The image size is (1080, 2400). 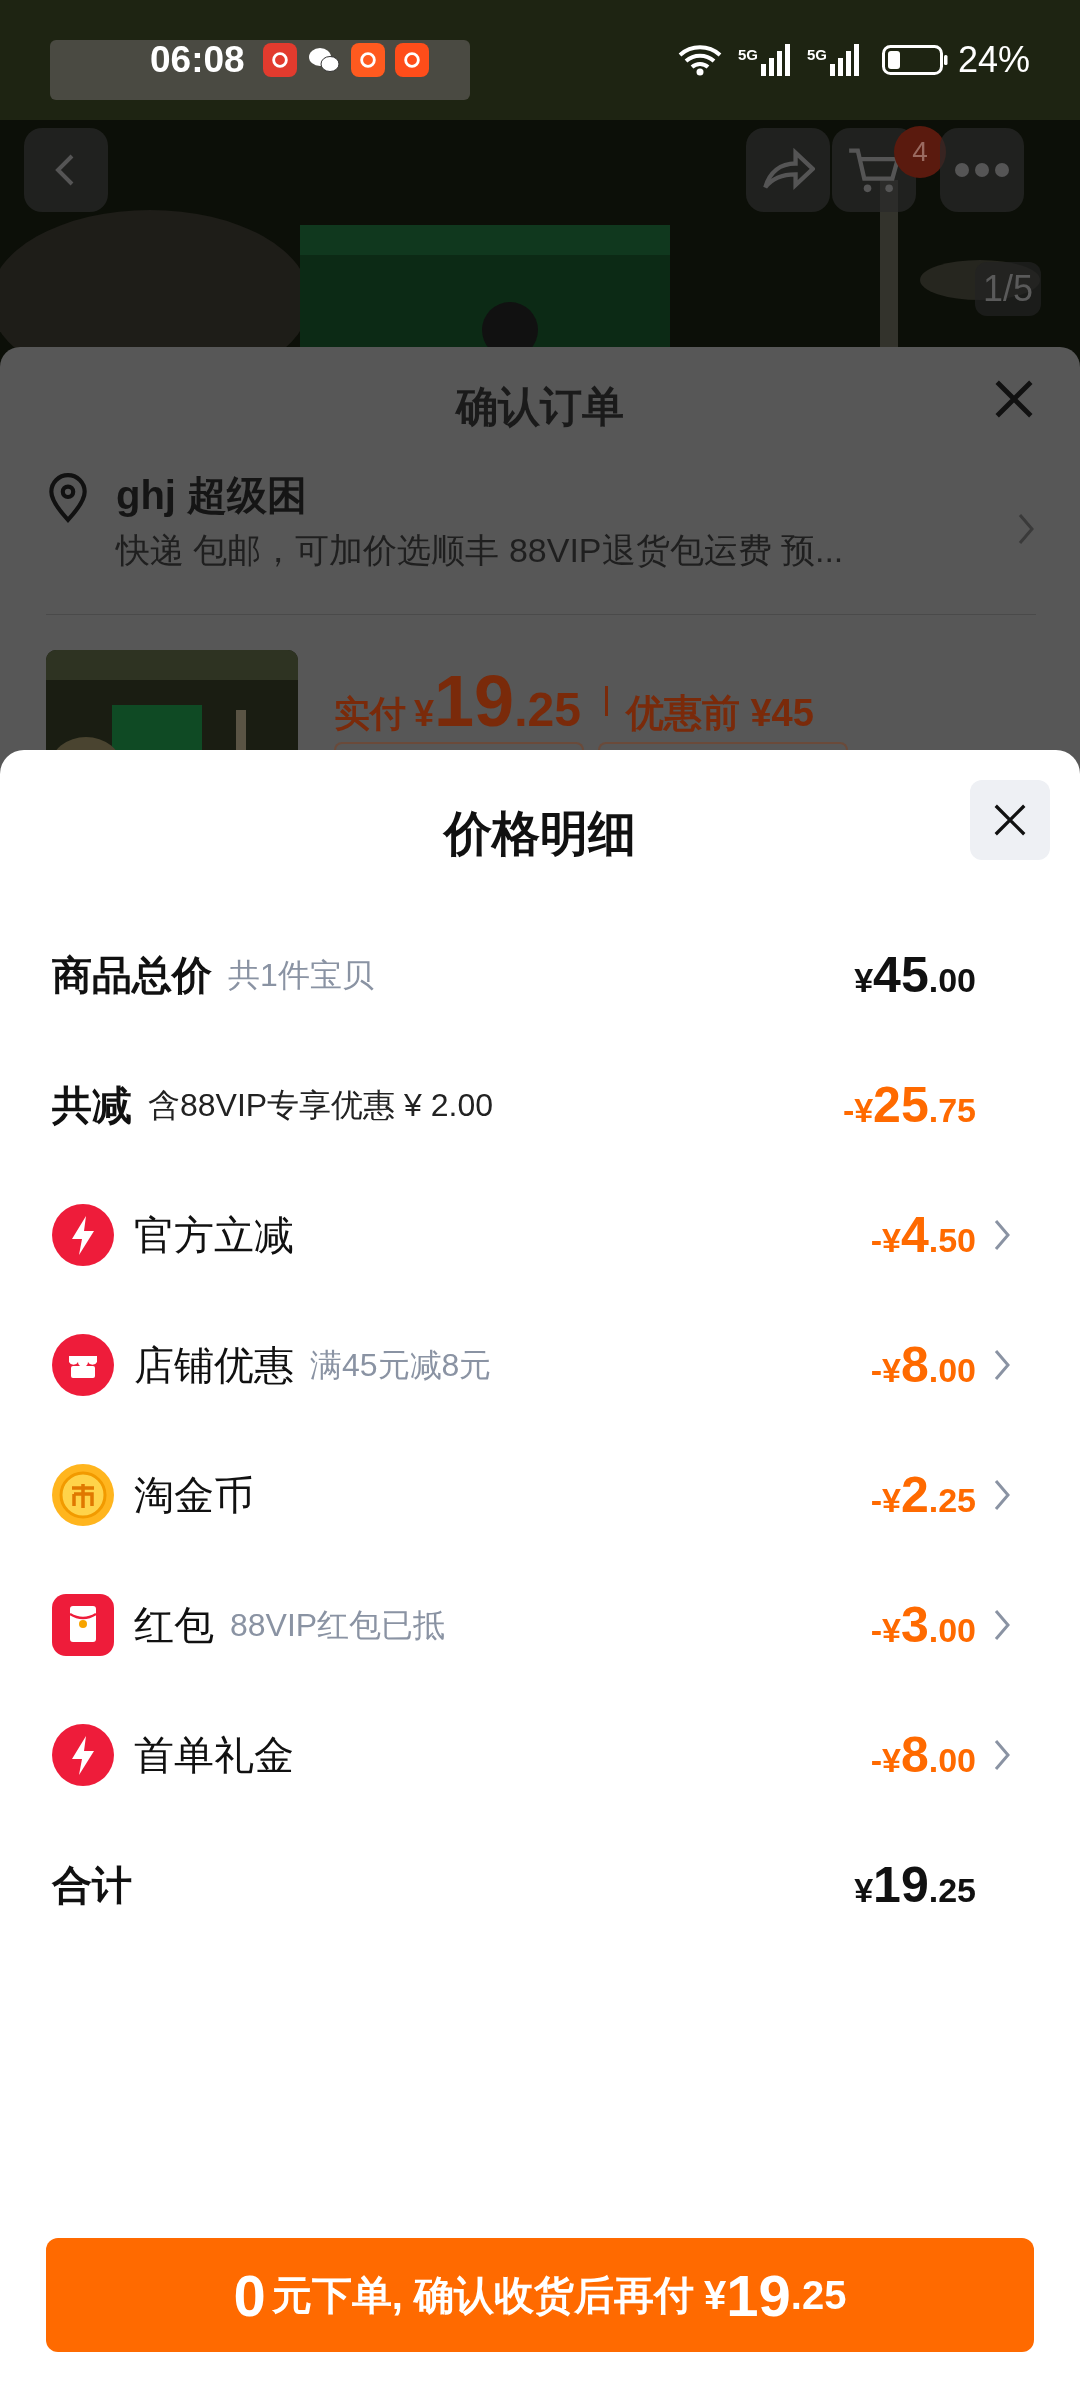 What do you see at coordinates (66, 170) in the screenshot?
I see `back-button` at bounding box center [66, 170].